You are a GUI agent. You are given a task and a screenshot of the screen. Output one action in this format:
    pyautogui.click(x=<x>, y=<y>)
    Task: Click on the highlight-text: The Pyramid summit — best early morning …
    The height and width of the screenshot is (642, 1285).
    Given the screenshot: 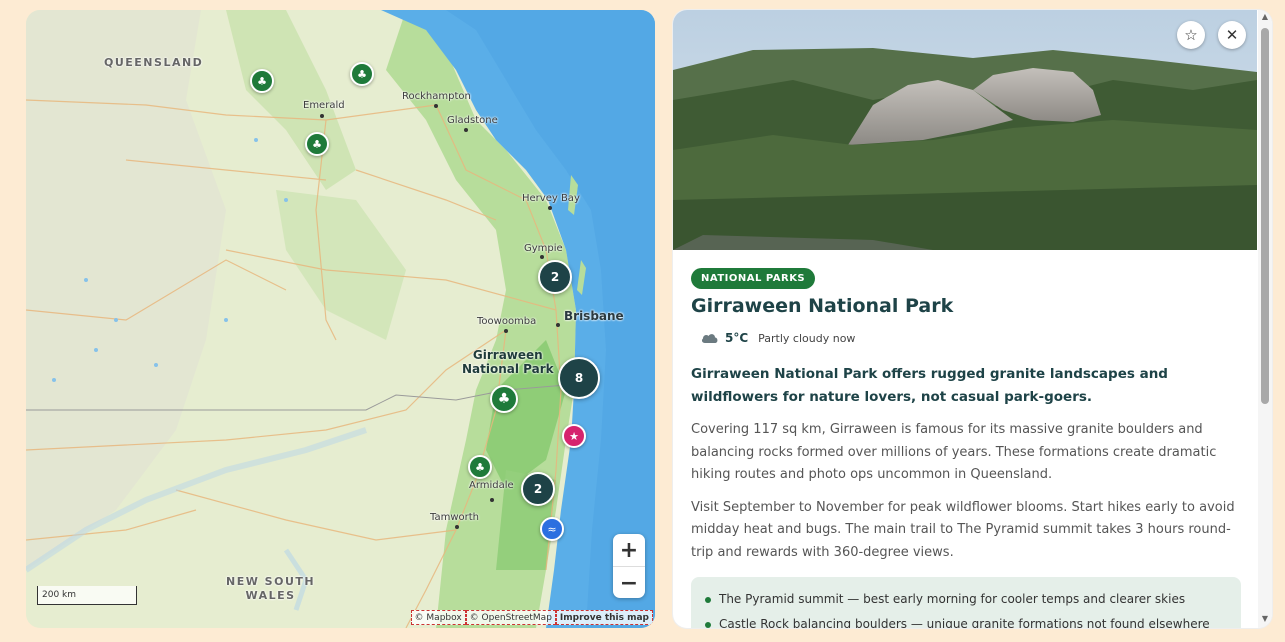 What is the action you would take?
    pyautogui.click(x=952, y=599)
    